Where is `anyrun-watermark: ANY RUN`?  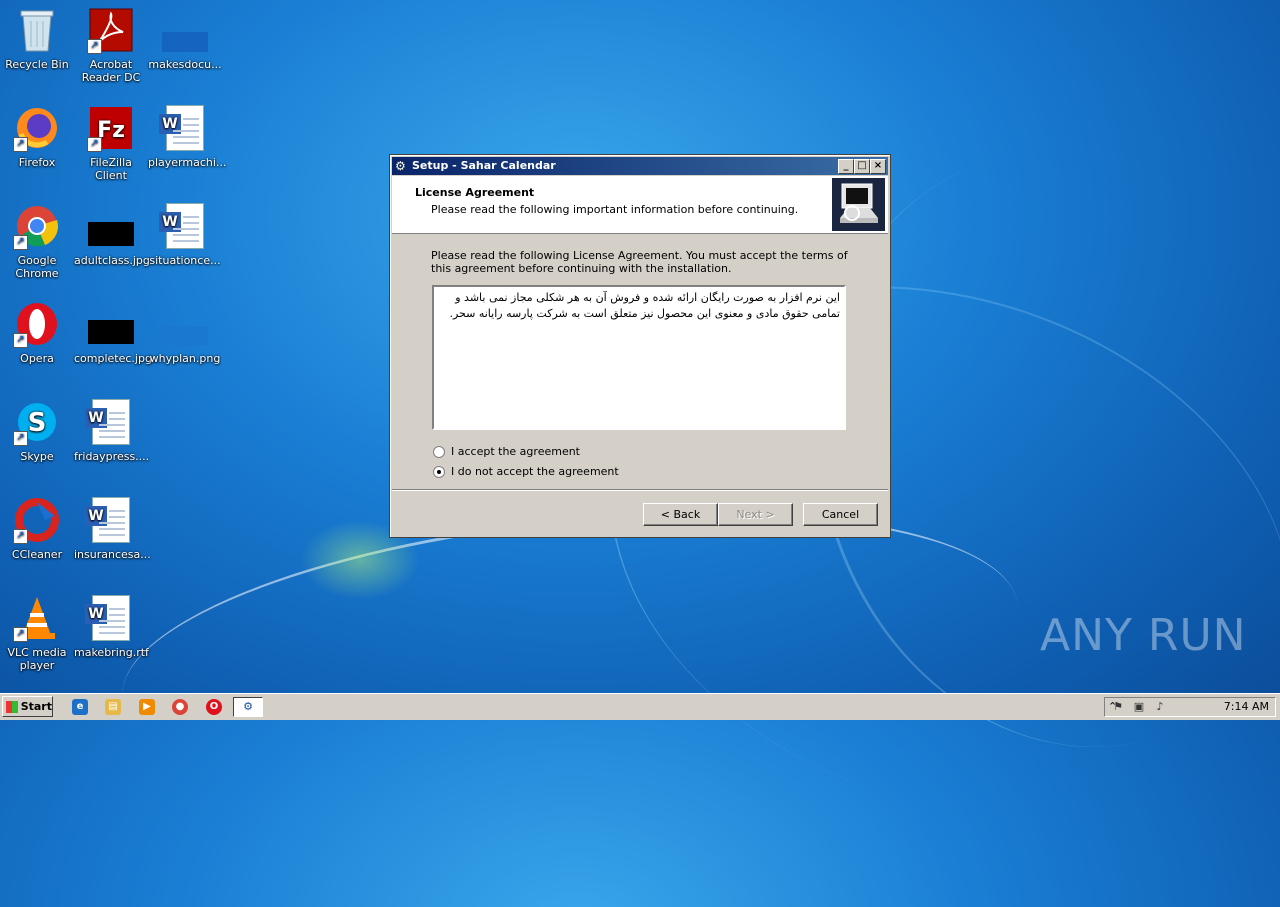
anyrun-watermark: ANY RUN is located at coordinates (1143, 635).